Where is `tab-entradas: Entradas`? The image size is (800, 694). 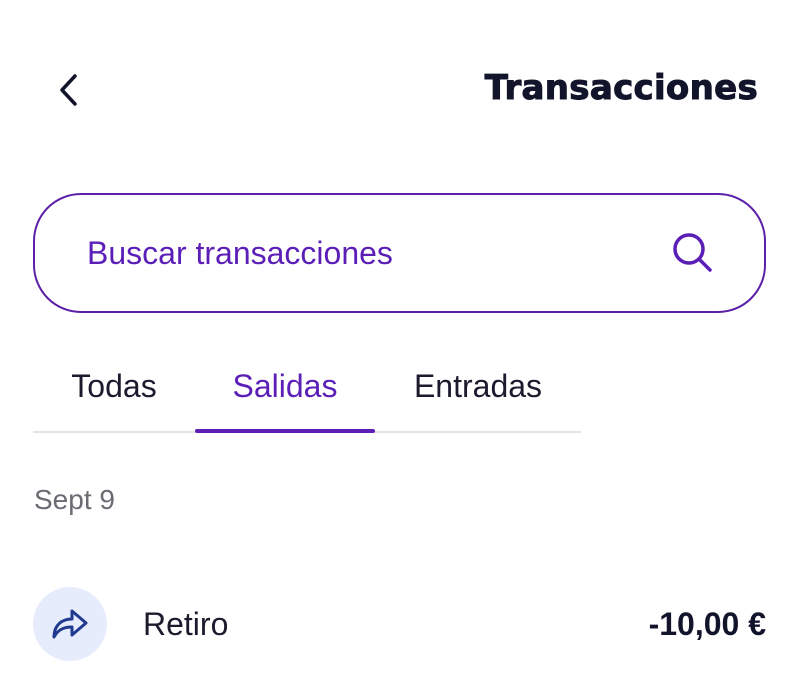
tab-entradas: Entradas is located at coordinates (478, 386).